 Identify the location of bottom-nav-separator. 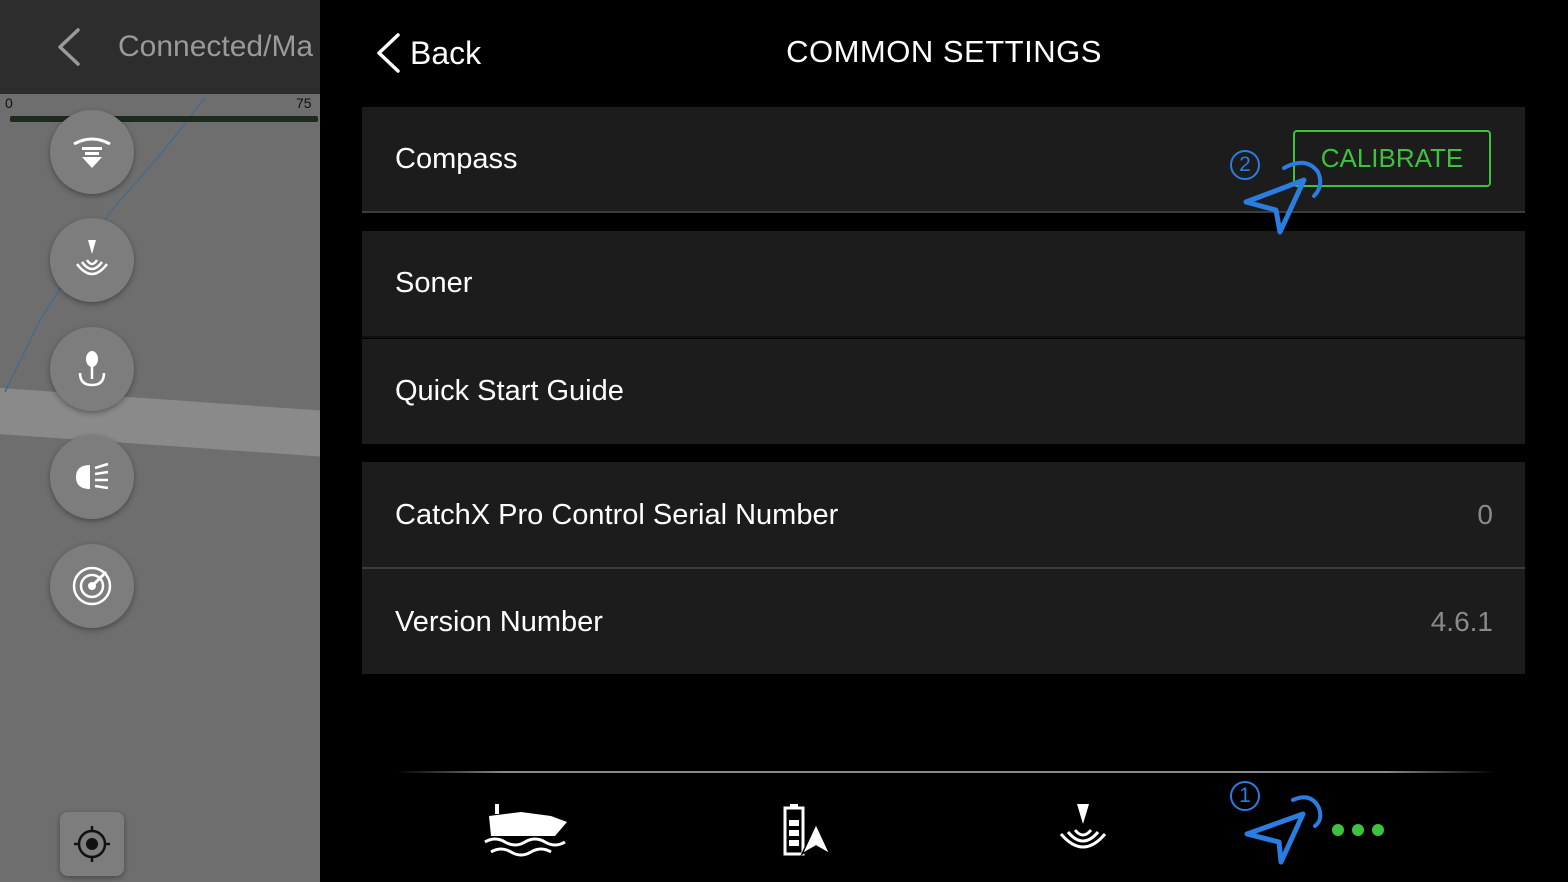
(946, 772).